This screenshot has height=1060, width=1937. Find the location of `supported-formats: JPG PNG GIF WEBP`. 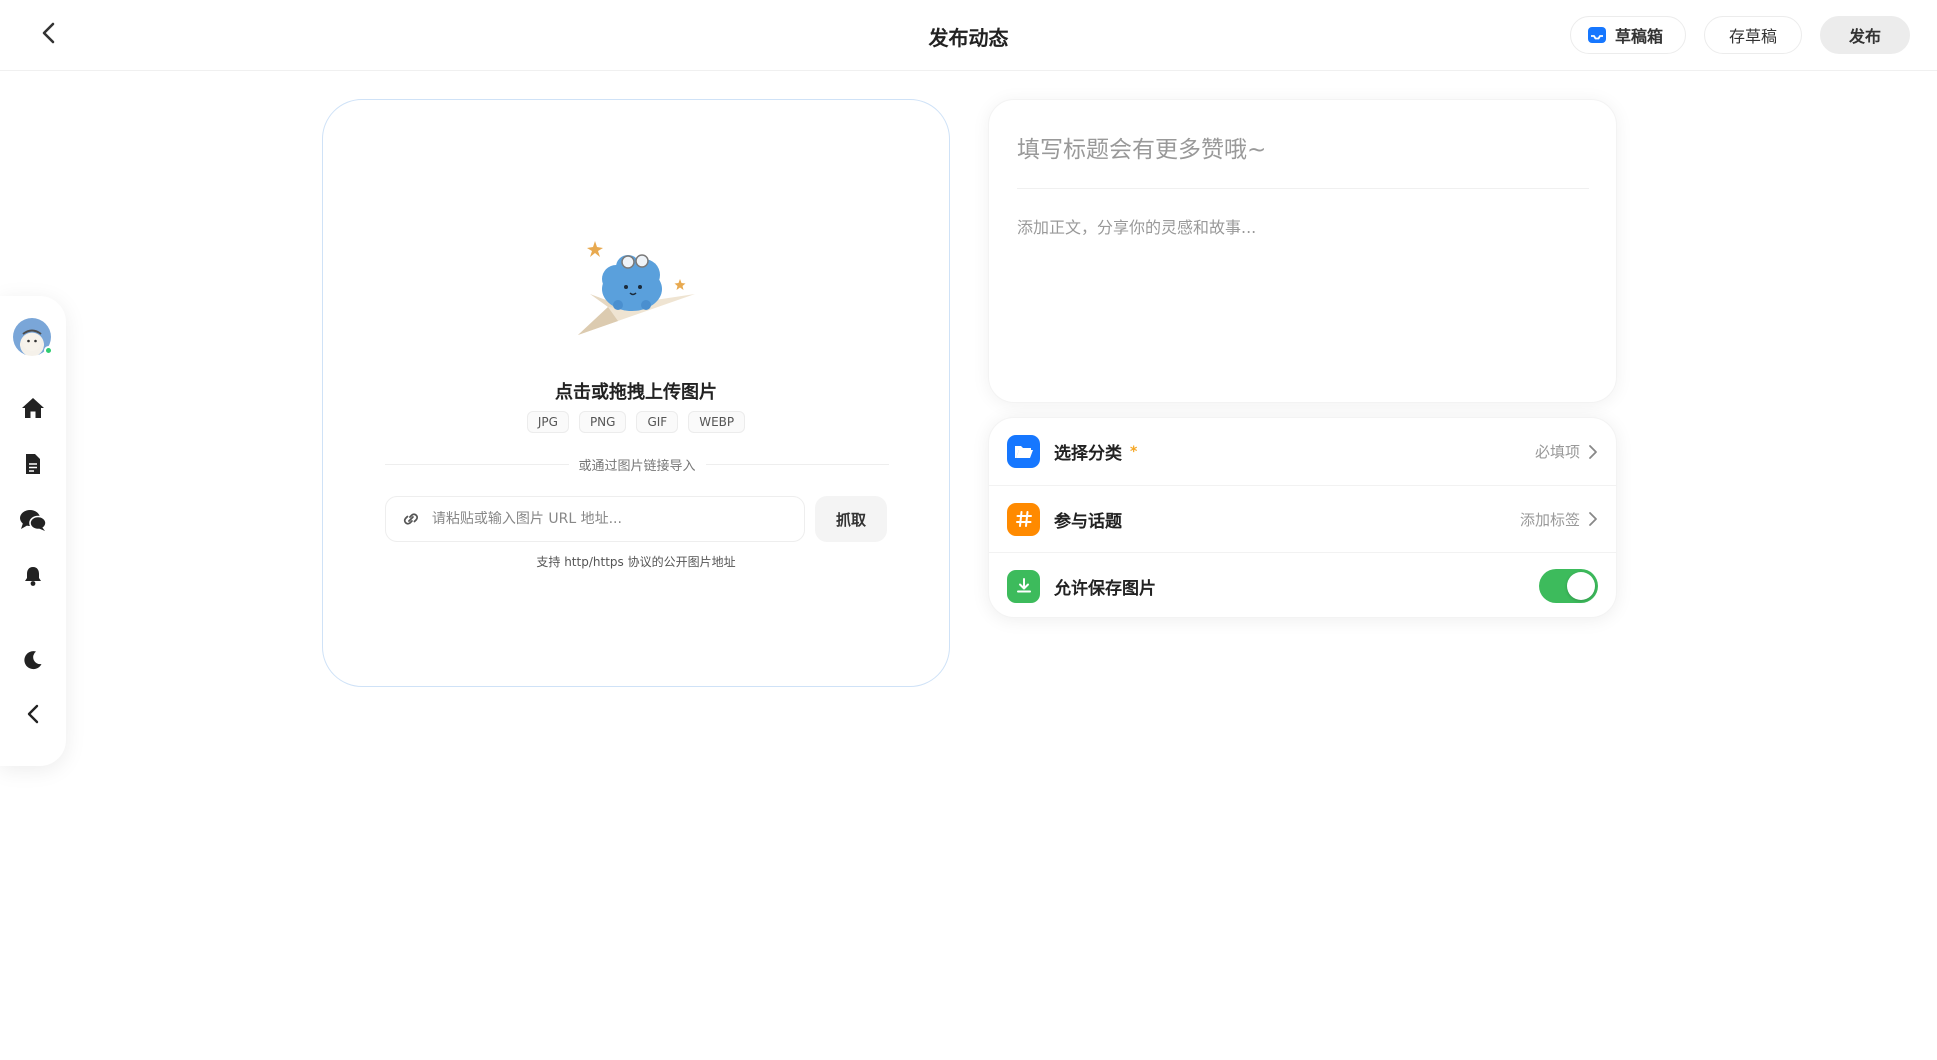

supported-formats: JPG PNG GIF WEBP is located at coordinates (636, 422).